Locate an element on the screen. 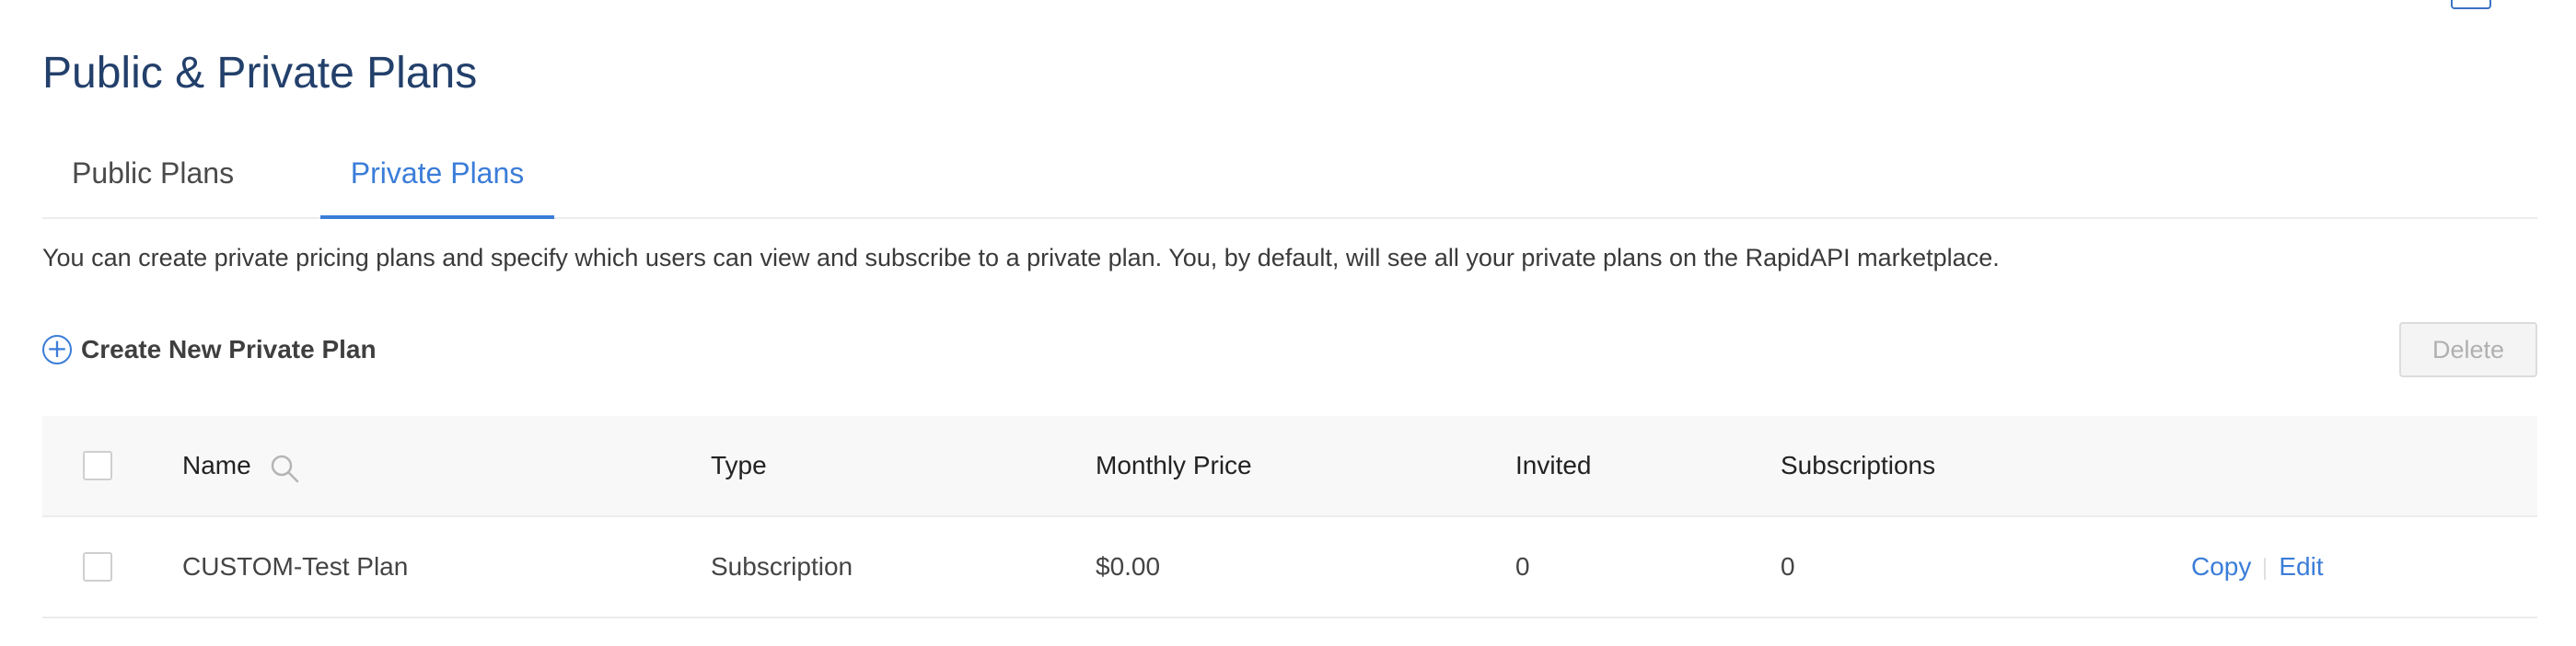 This screenshot has width=2576, height=646. copy-plan-link: Copy is located at coordinates (2221, 566).